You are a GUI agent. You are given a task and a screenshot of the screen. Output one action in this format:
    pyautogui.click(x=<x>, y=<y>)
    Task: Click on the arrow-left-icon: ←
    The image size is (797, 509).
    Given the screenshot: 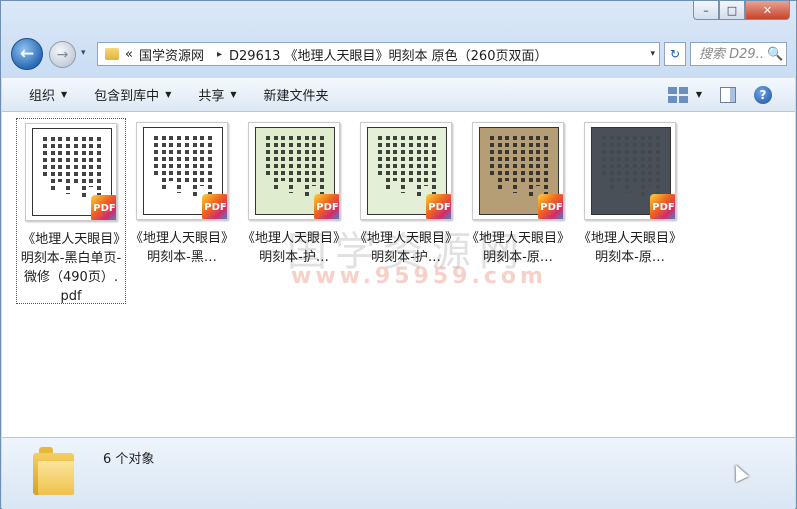 What is the action you would take?
    pyautogui.click(x=27, y=54)
    